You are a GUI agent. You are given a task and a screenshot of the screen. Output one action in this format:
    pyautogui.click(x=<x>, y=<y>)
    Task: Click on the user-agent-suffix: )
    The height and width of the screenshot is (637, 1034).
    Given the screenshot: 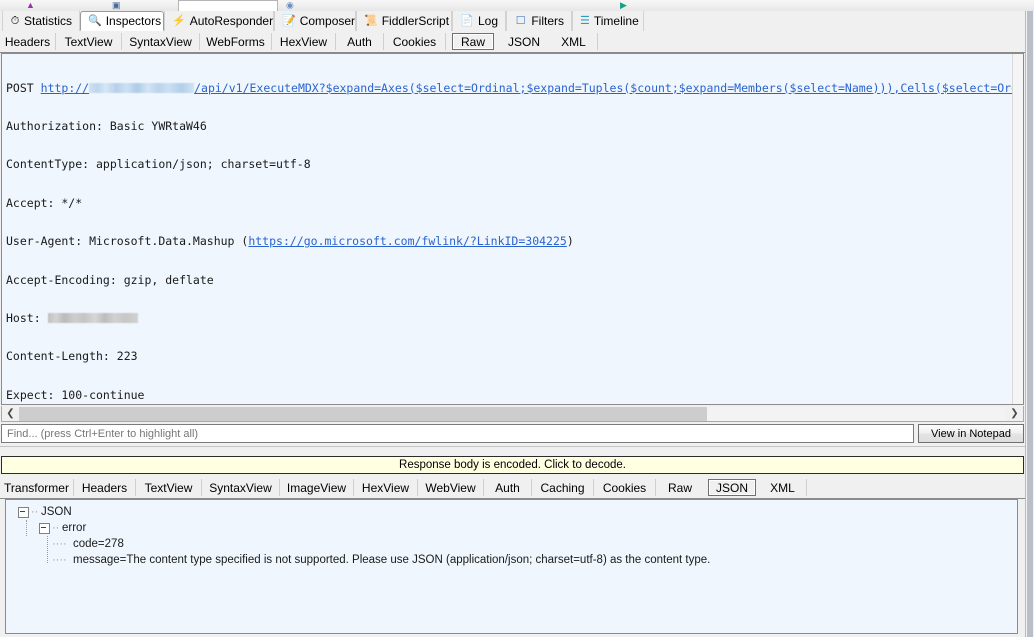 What is the action you would take?
    pyautogui.click(x=570, y=241)
    